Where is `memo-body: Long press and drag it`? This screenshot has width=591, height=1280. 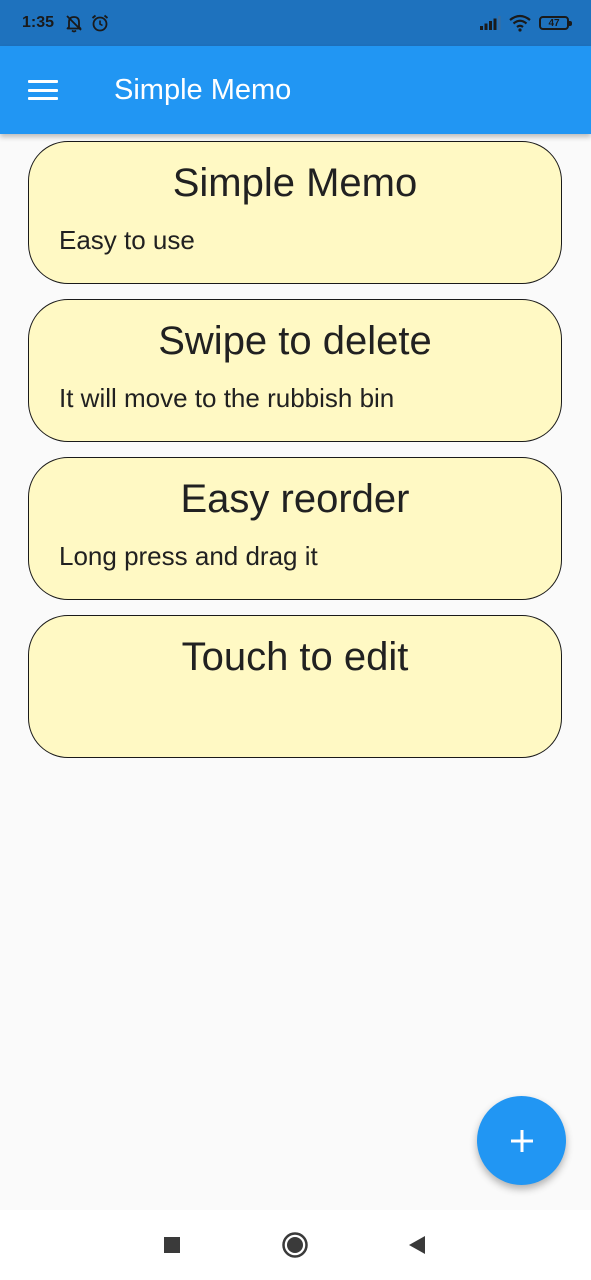 memo-body: Long press and drag it is located at coordinates (188, 556).